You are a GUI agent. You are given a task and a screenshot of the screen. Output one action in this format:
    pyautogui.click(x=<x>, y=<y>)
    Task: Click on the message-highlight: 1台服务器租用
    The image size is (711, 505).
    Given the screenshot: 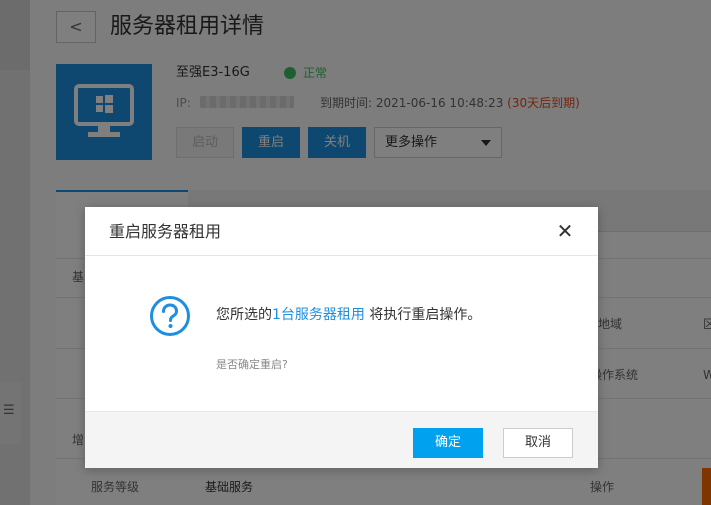 What is the action you would take?
    pyautogui.click(x=318, y=315)
    